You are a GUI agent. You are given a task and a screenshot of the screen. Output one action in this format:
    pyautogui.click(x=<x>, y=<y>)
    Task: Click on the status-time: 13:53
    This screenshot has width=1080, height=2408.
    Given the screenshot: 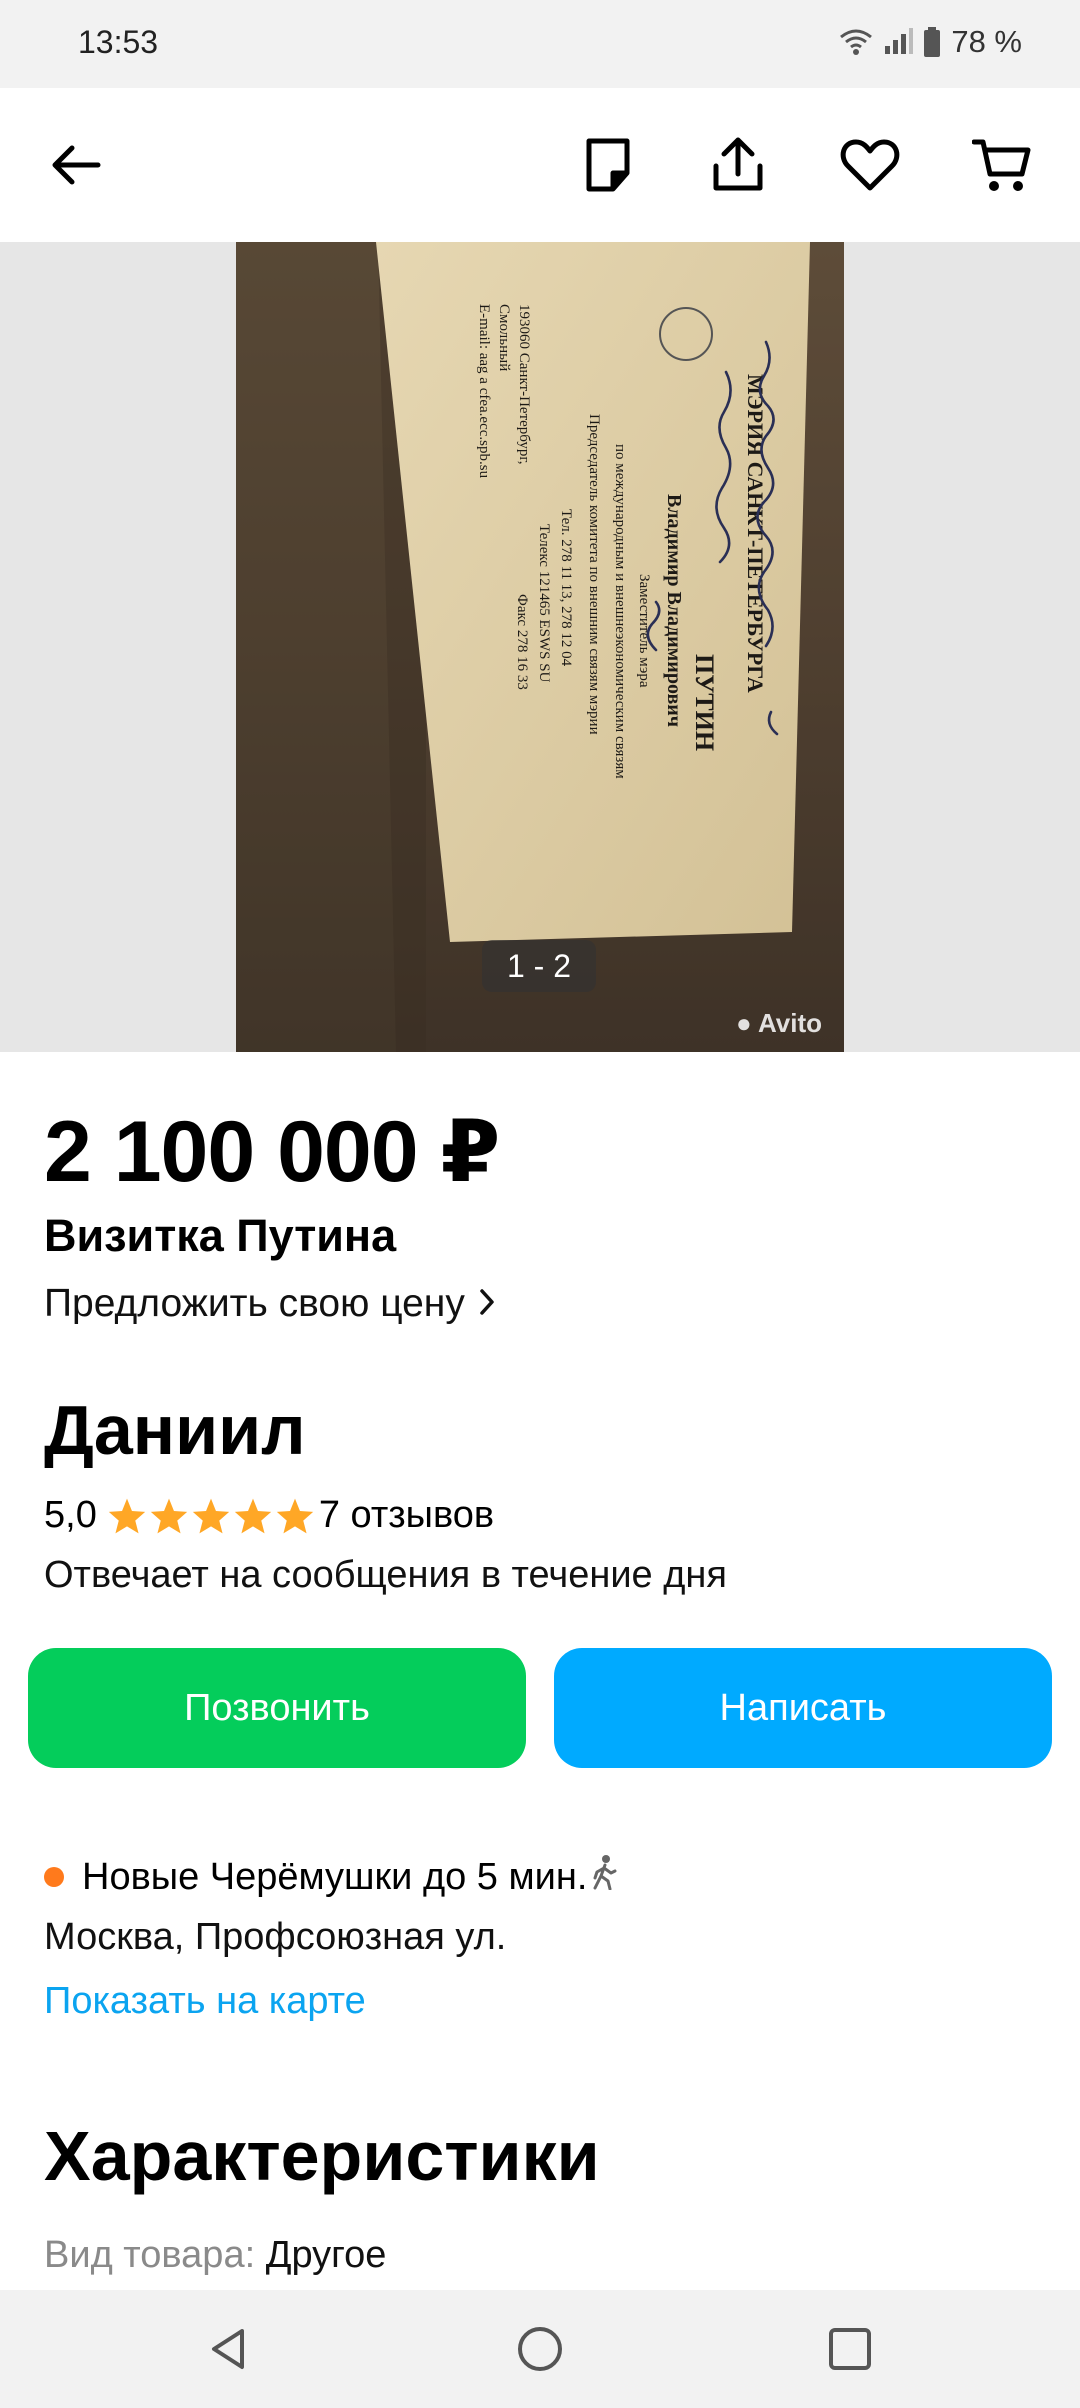 What is the action you would take?
    pyautogui.click(x=118, y=42)
    